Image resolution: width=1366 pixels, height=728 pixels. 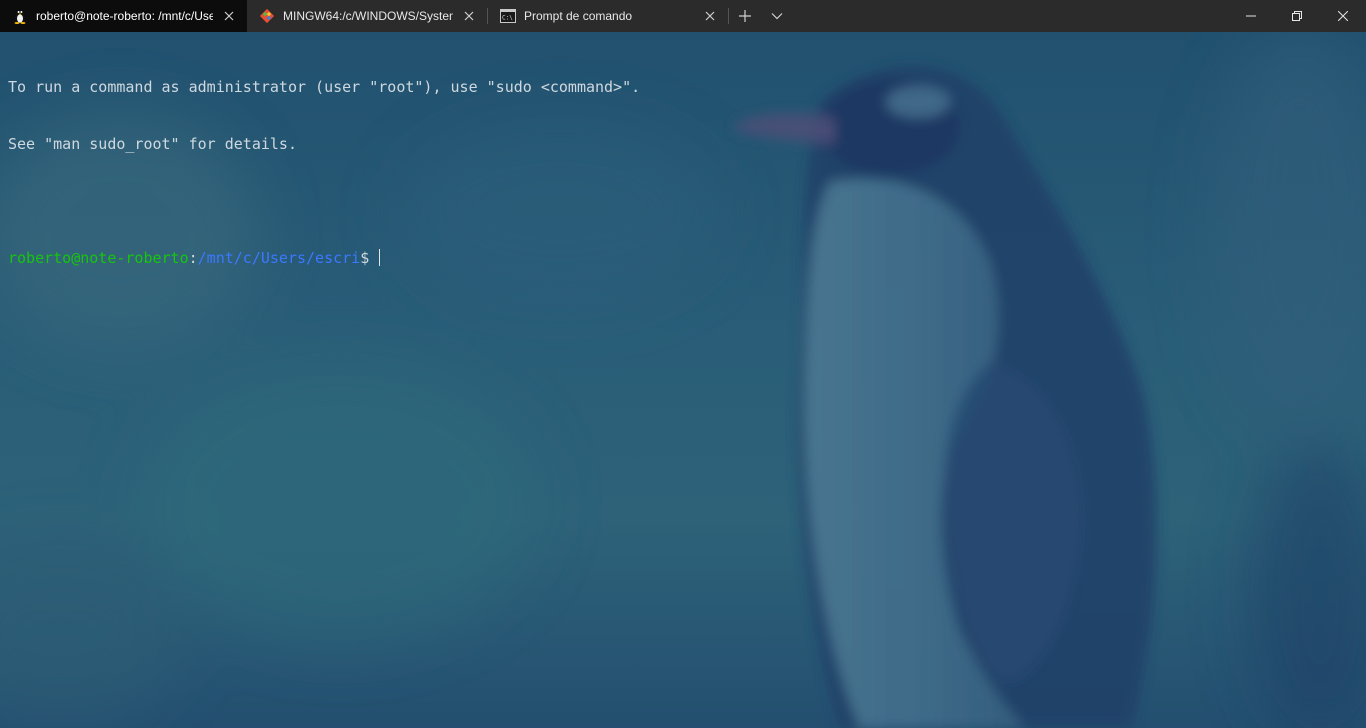 I want to click on tab-linux: roberto@note-roberto: /mnt/c/Users/escri, so click(x=123, y=16).